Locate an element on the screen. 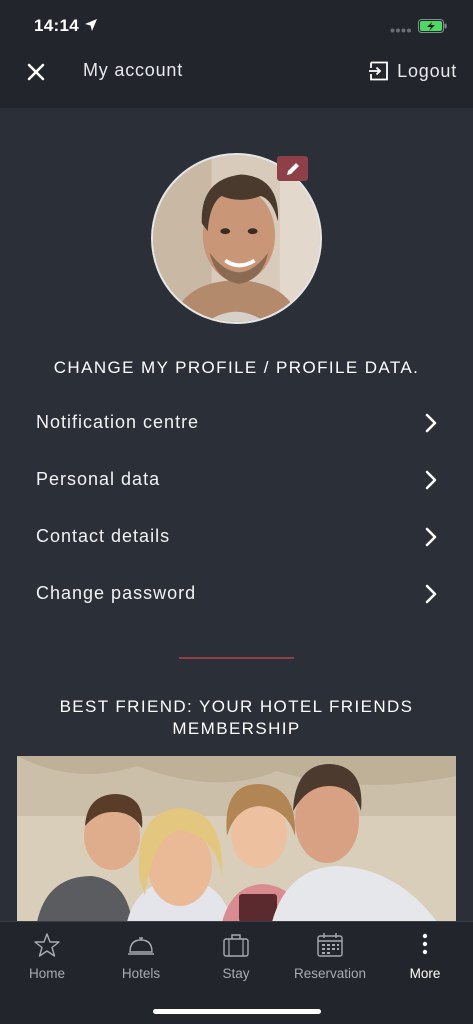  tab-stay: Stay is located at coordinates (236, 953).